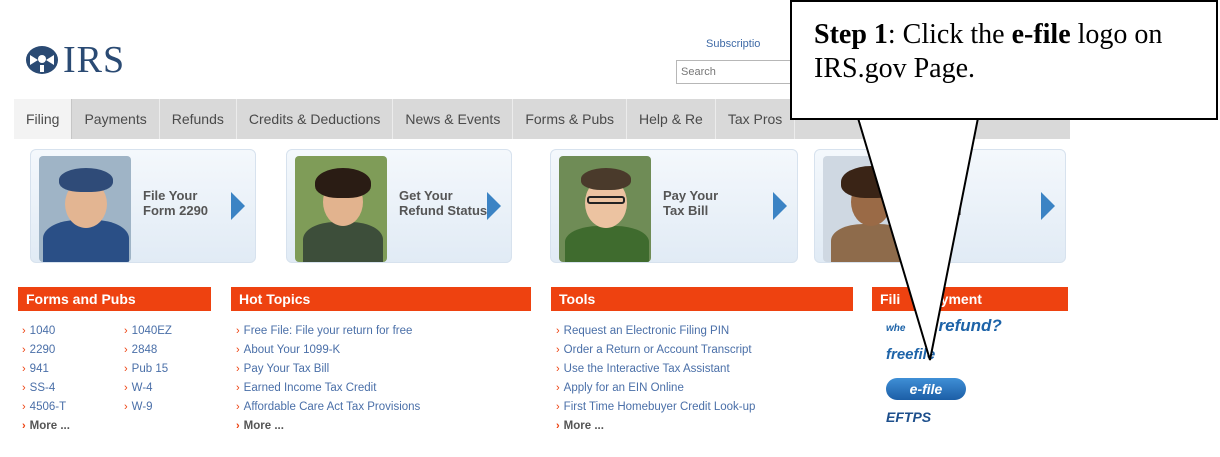 The image size is (1220, 457). Describe the element at coordinates (756, 119) in the screenshot. I see `nav-tax-pros: Tax Pros` at that location.